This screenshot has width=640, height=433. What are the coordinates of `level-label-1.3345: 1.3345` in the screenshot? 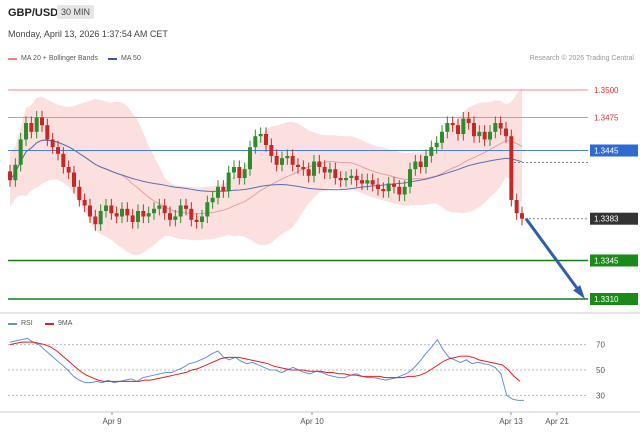 It's located at (606, 261).